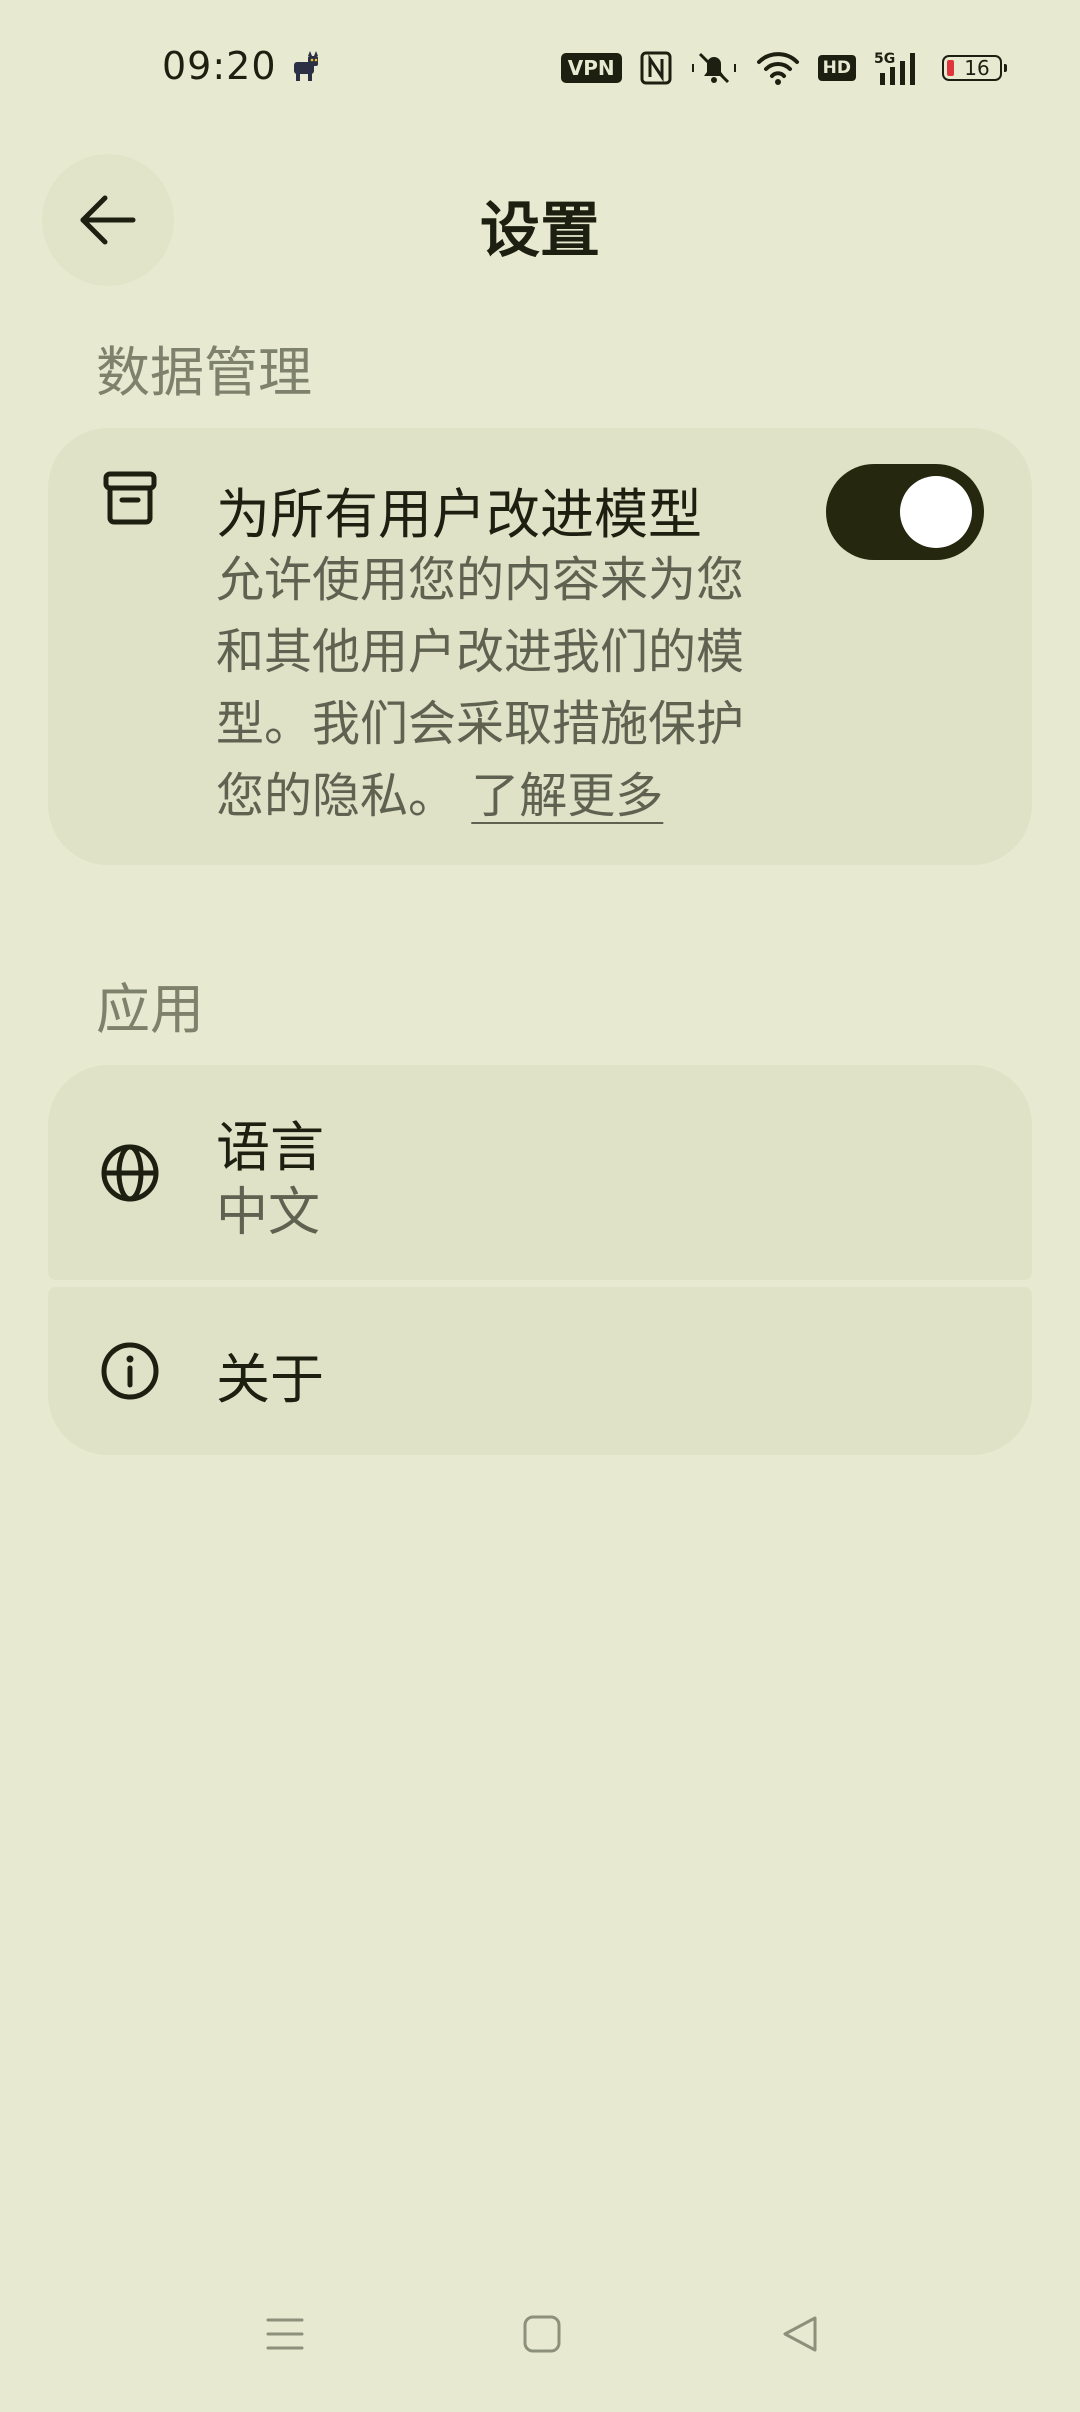  What do you see at coordinates (540, 1371) in the screenshot?
I see `about-item: 关于` at bounding box center [540, 1371].